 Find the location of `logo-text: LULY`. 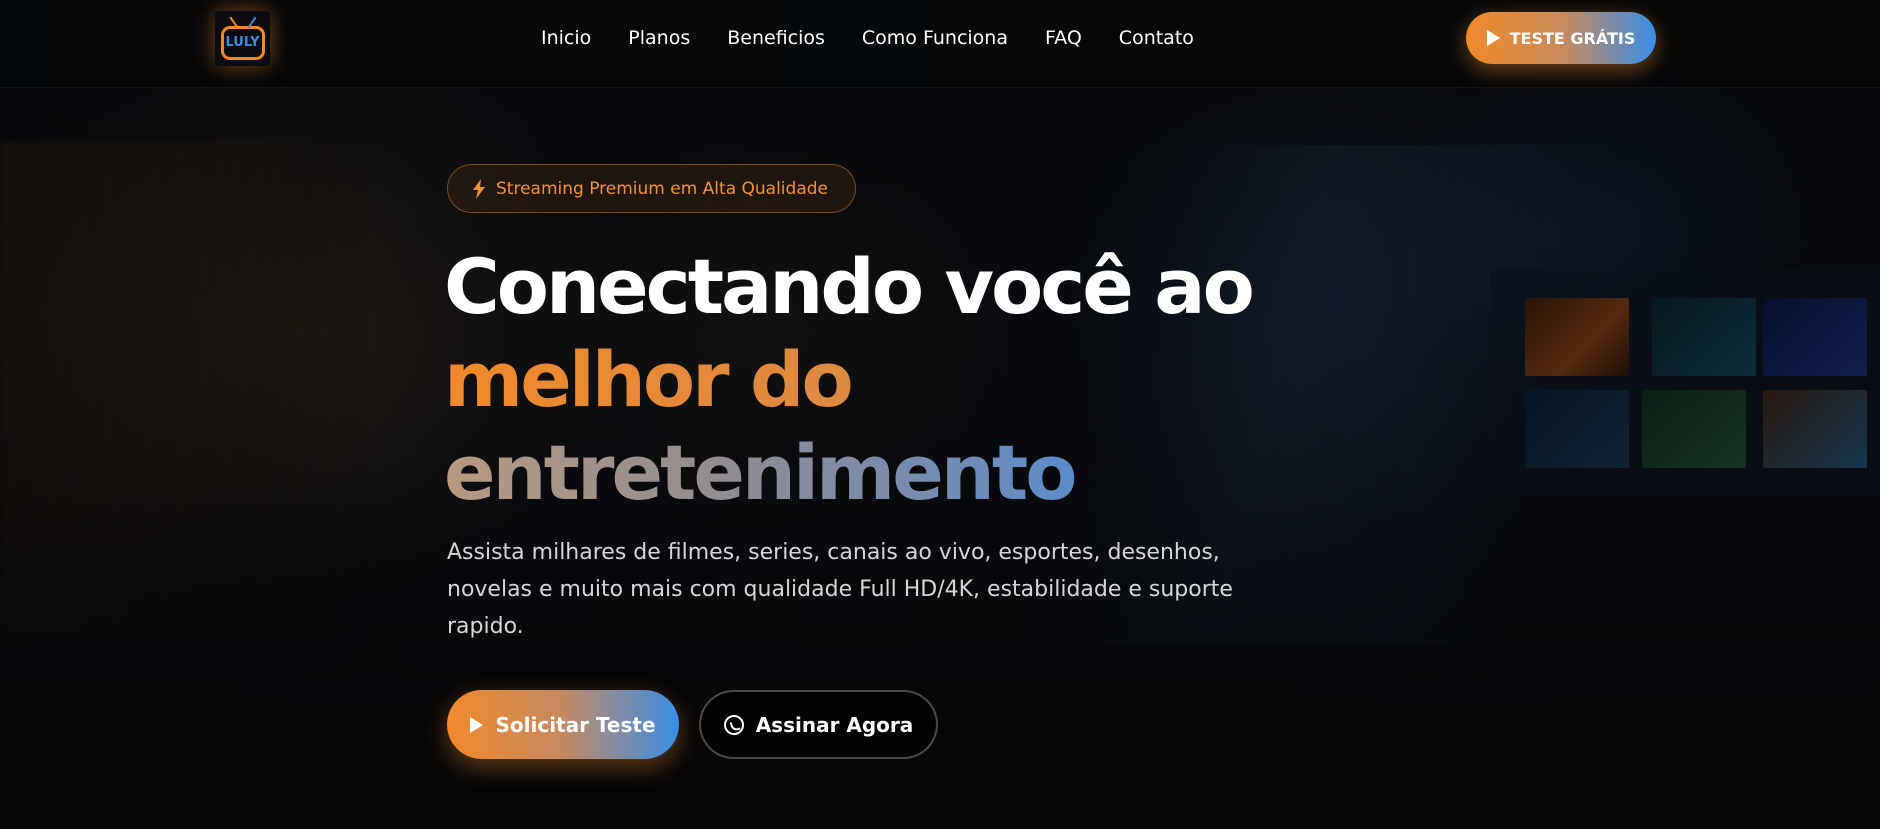

logo-text: LULY is located at coordinates (242, 42).